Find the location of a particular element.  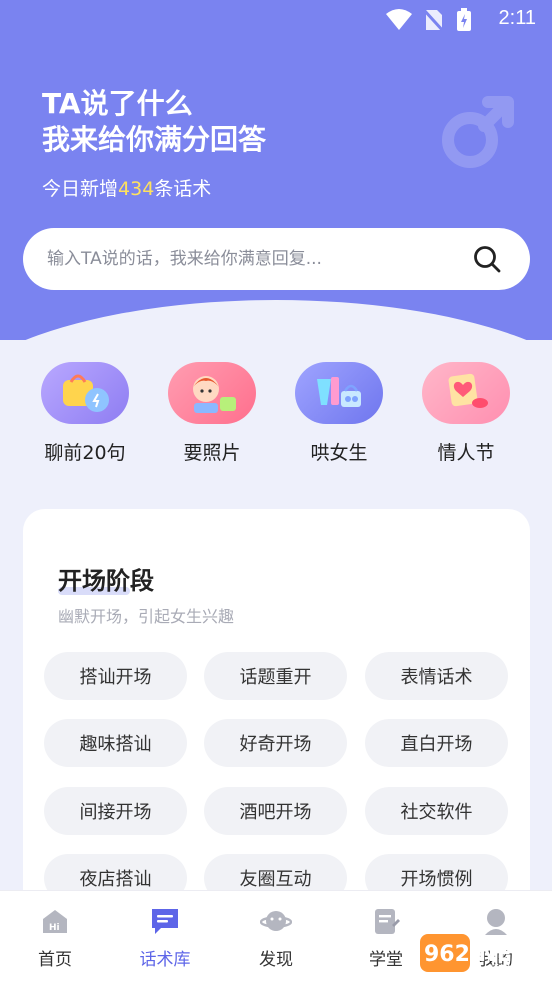

tab-label: 发现 is located at coordinates (276, 960).